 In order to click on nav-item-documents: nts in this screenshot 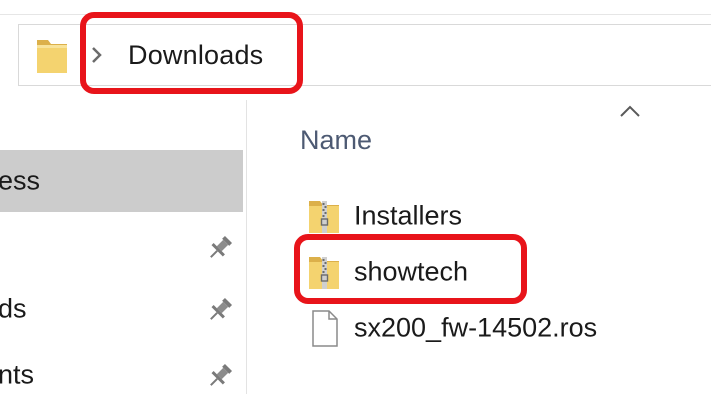, I will do `click(121, 369)`.